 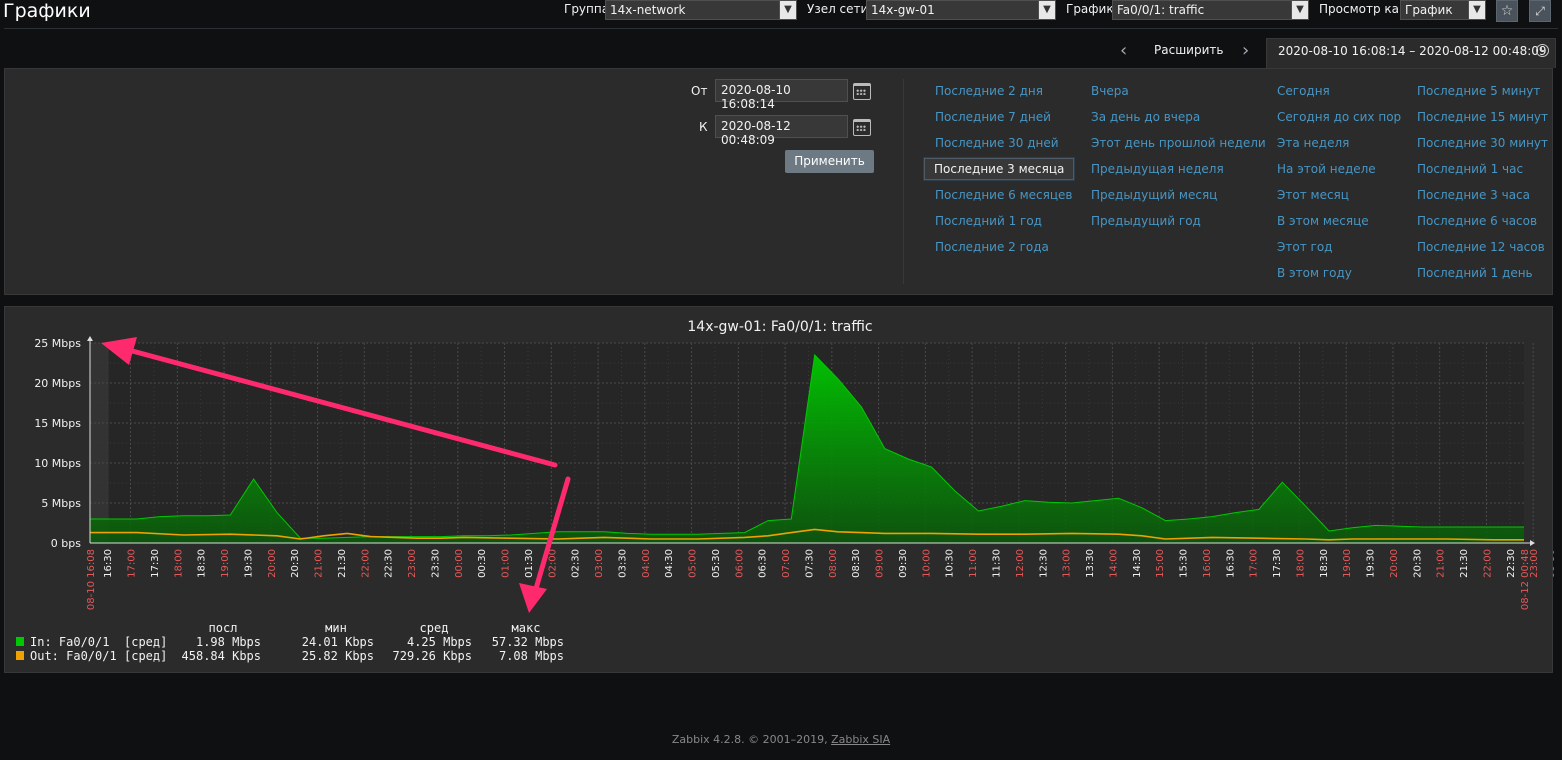 What do you see at coordinates (997, 563) in the screenshot?
I see `x-tick-label: 11:30` at bounding box center [997, 563].